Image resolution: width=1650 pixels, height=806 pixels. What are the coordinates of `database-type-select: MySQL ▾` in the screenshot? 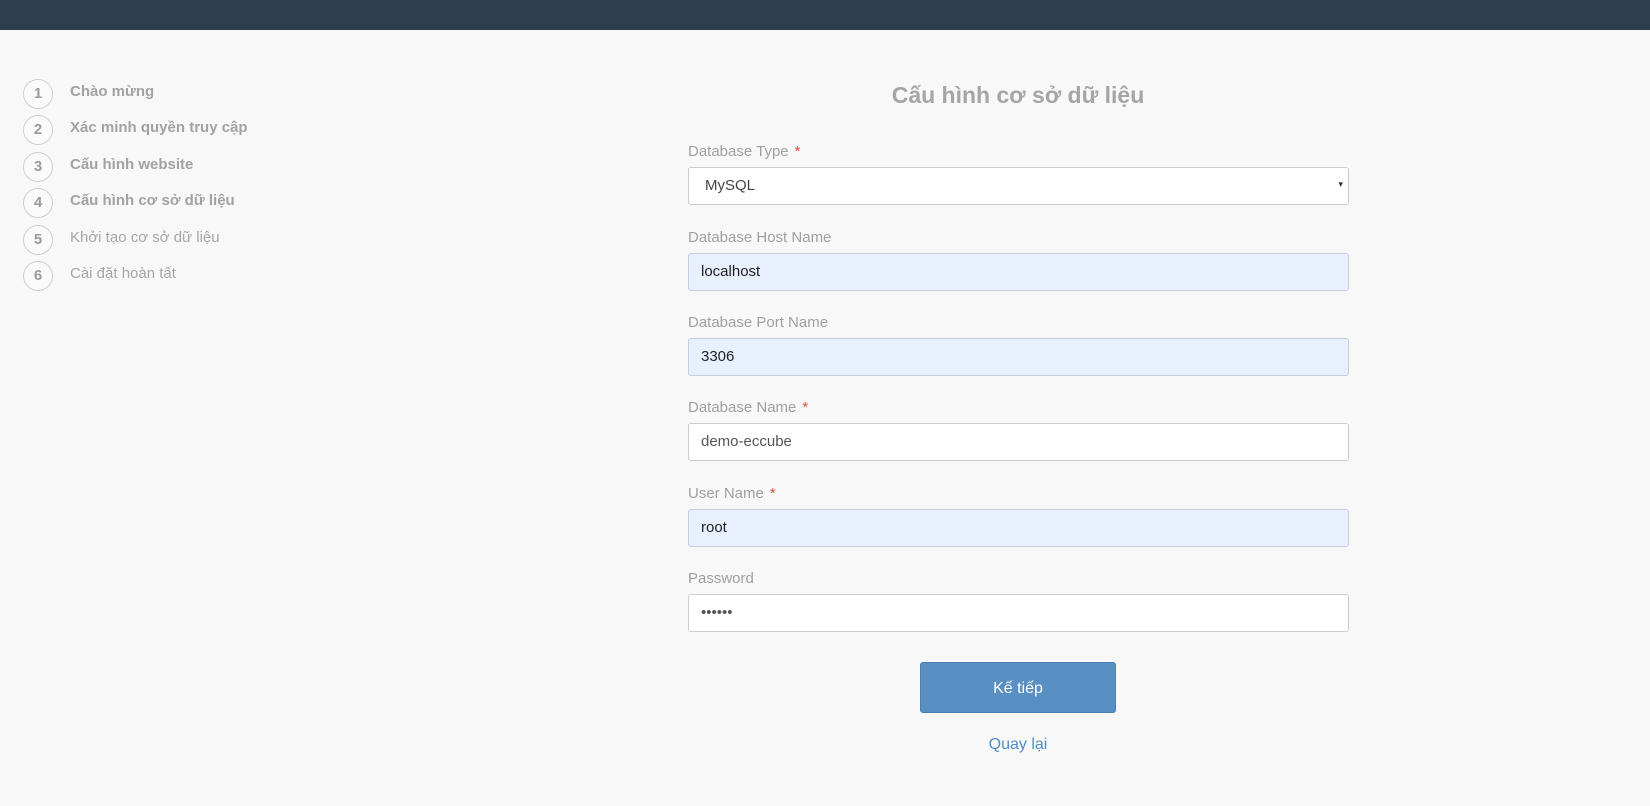 It's located at (1018, 186).